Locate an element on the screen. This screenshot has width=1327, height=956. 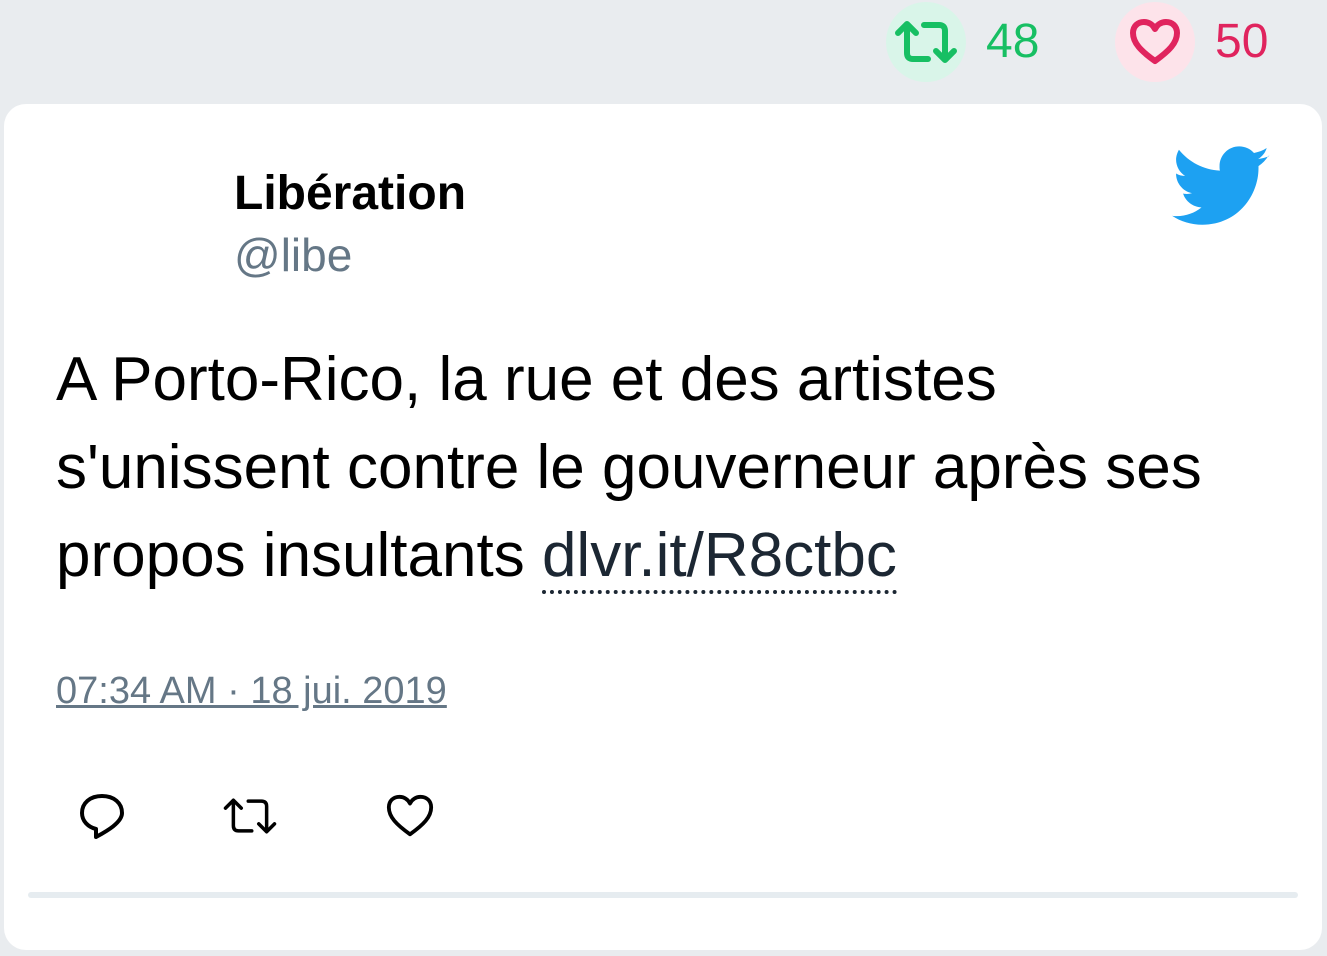
engagement-bar: 48 50 is located at coordinates (663, 50).